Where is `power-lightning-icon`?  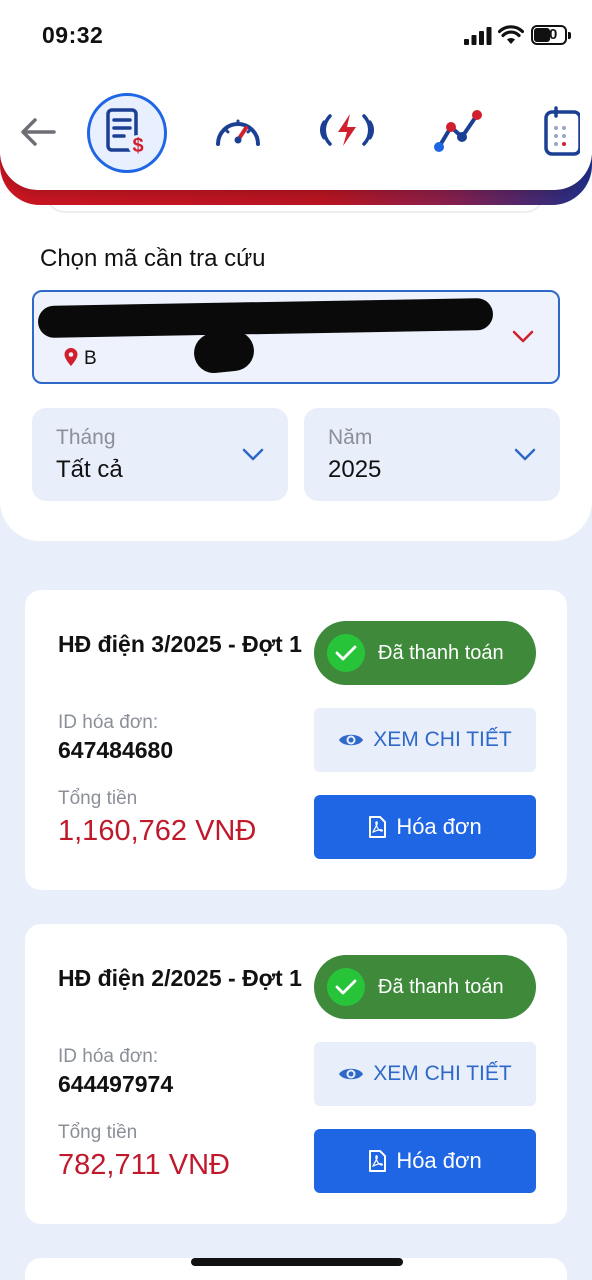 power-lightning-icon is located at coordinates (347, 130).